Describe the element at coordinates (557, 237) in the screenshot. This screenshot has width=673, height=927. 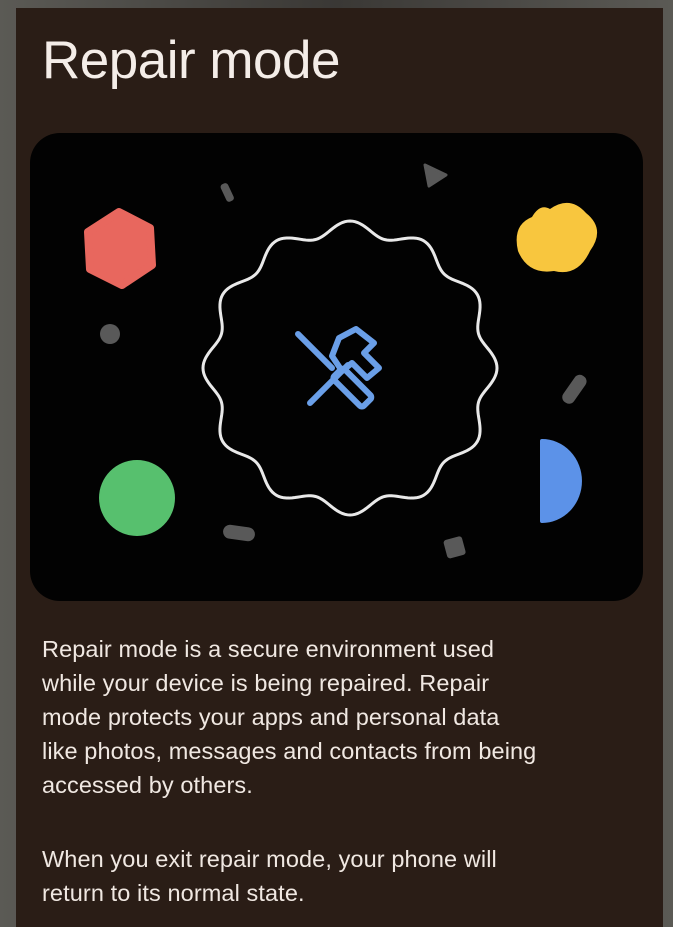
I see `yellow-squircle` at that location.